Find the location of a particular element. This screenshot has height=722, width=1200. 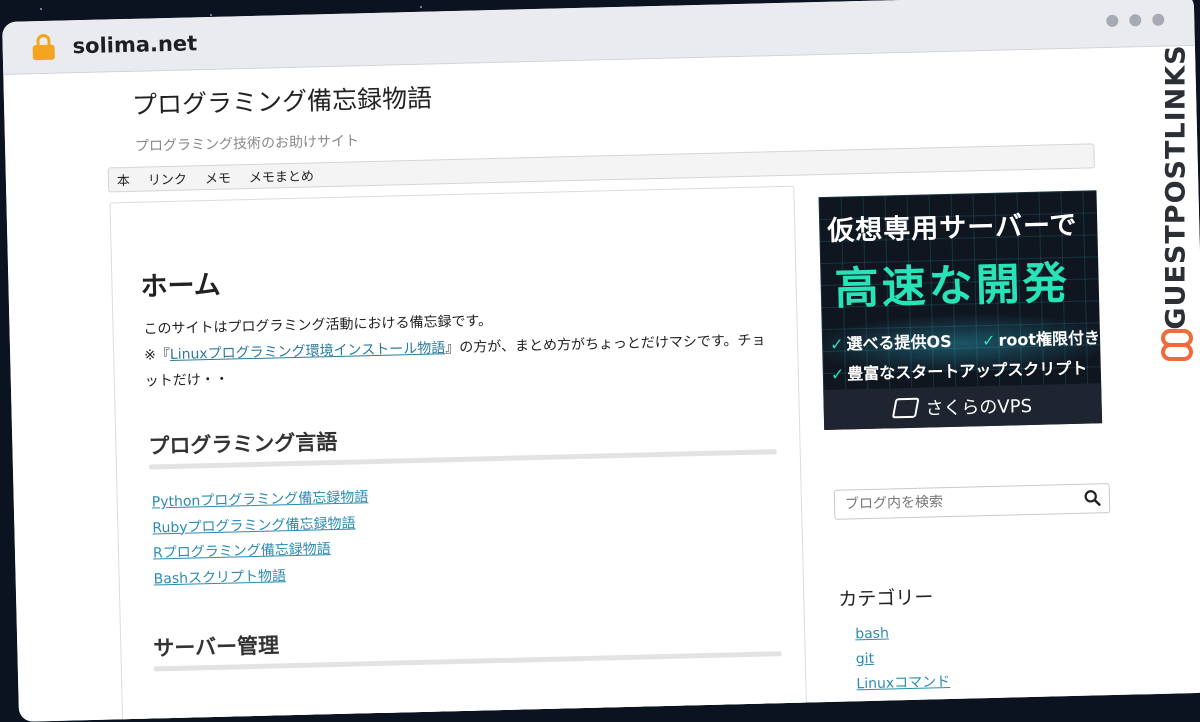

list-item: Linuxコマンド is located at coordinates (903, 683).